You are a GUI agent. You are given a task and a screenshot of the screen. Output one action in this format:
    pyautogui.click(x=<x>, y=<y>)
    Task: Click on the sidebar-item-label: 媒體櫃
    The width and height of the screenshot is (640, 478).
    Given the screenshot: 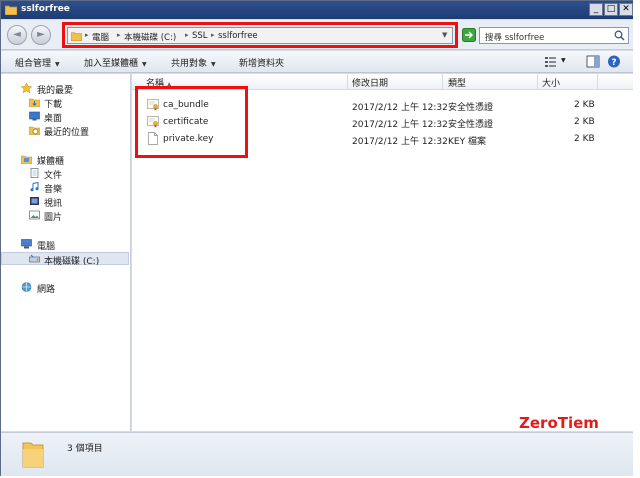 What is the action you would take?
    pyautogui.click(x=51, y=162)
    